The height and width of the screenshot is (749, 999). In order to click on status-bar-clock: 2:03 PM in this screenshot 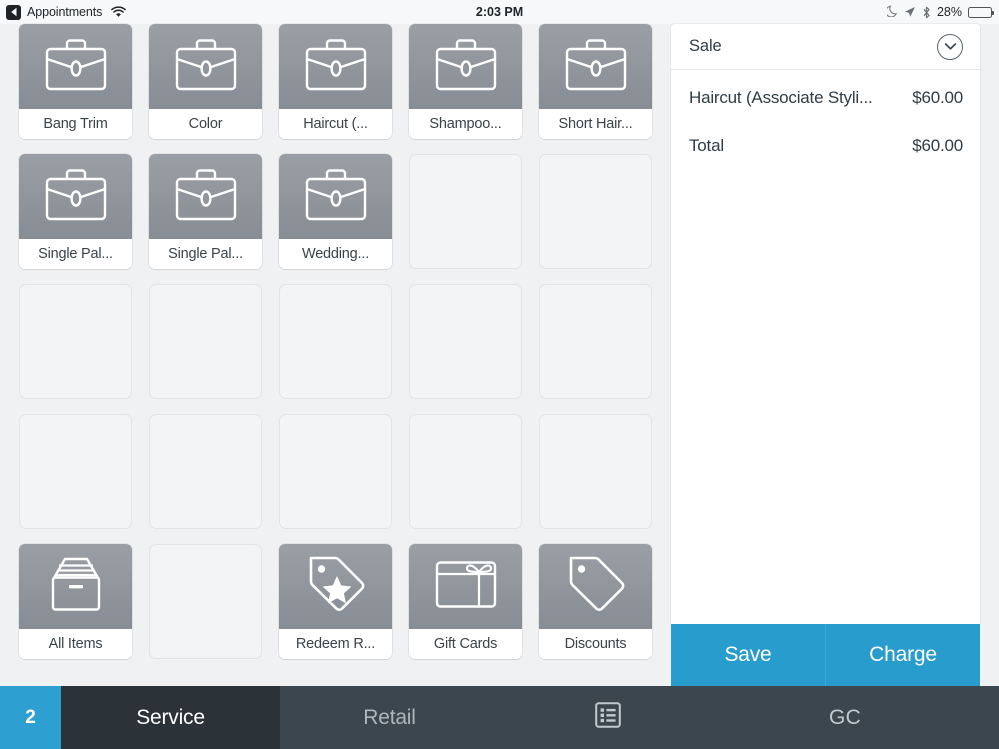, I will do `click(499, 12)`.